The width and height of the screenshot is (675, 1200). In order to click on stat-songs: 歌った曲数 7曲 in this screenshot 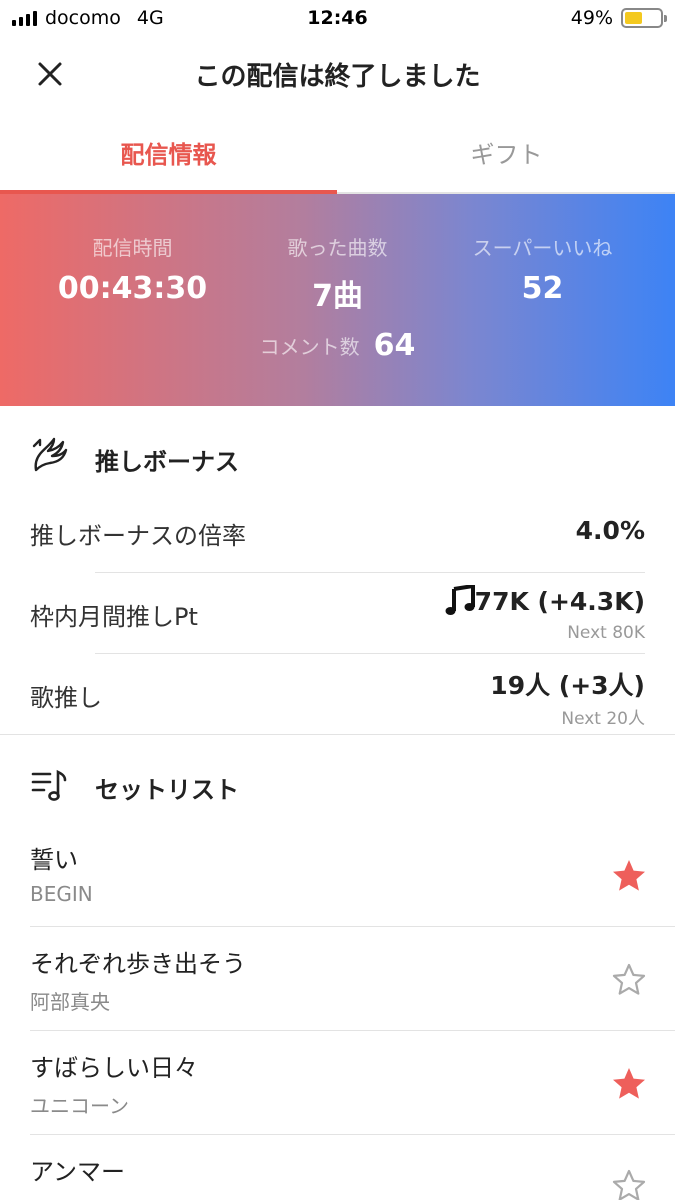, I will do `click(337, 273)`.